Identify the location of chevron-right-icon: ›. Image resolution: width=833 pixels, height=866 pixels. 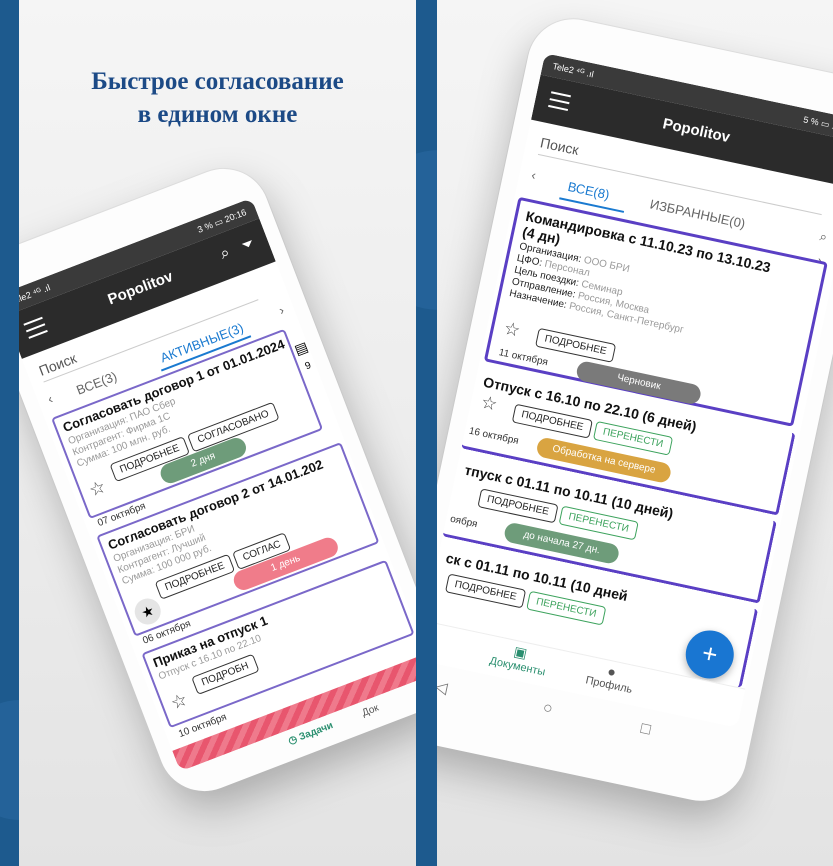
(281, 310).